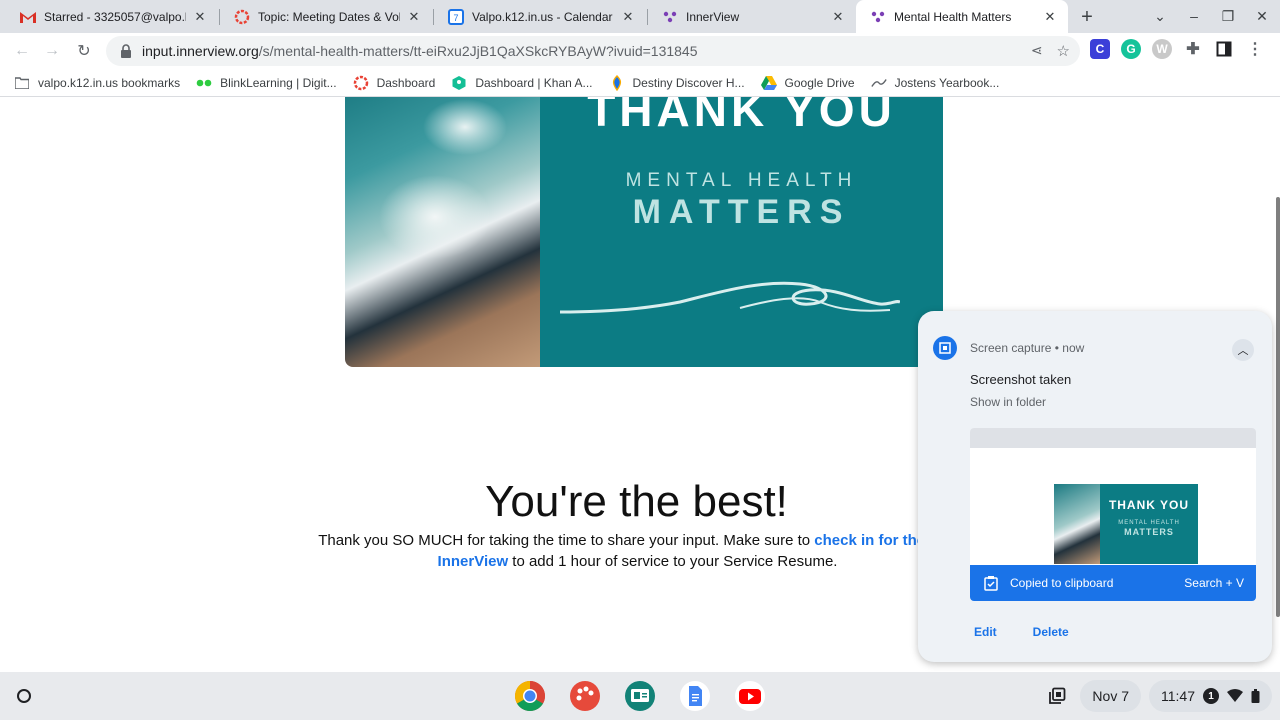  Describe the element at coordinates (204, 83) in the screenshot. I see `blink-icon` at that location.